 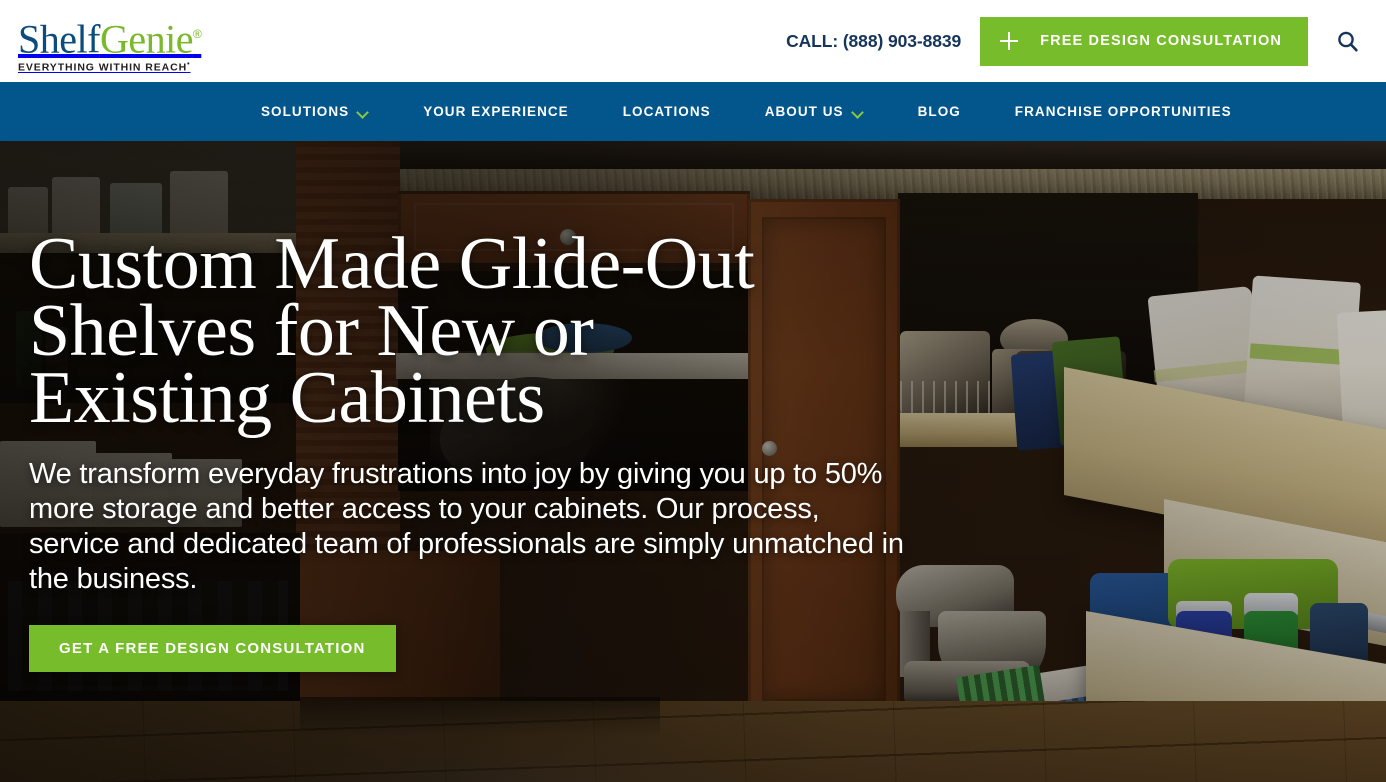 I want to click on logo-word-genie: Genie, so click(x=146, y=39).